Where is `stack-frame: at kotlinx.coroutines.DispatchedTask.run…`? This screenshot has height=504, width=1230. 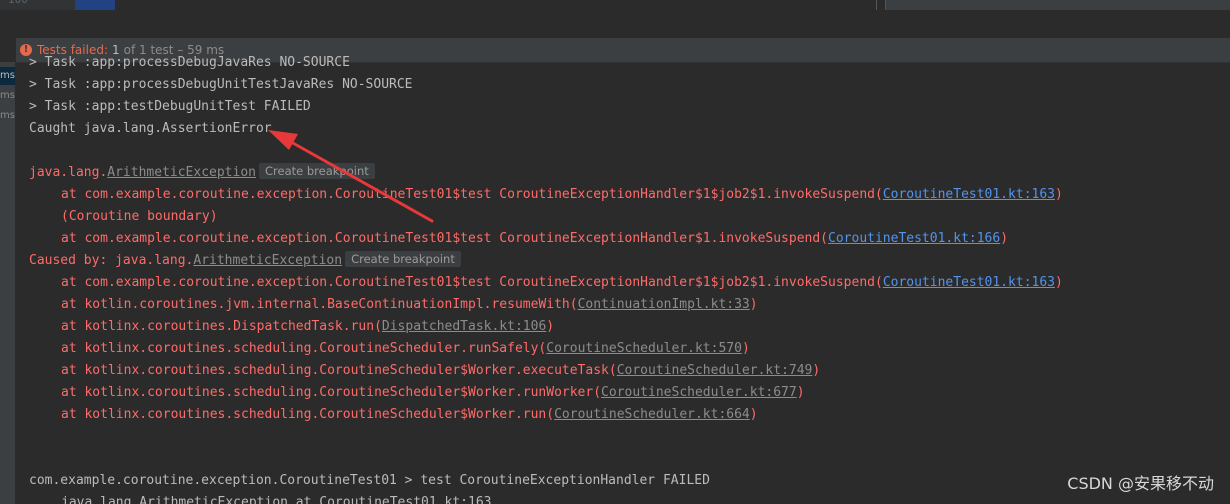 stack-frame: at kotlinx.coroutines.DispatchedTask.run… is located at coordinates (291, 327).